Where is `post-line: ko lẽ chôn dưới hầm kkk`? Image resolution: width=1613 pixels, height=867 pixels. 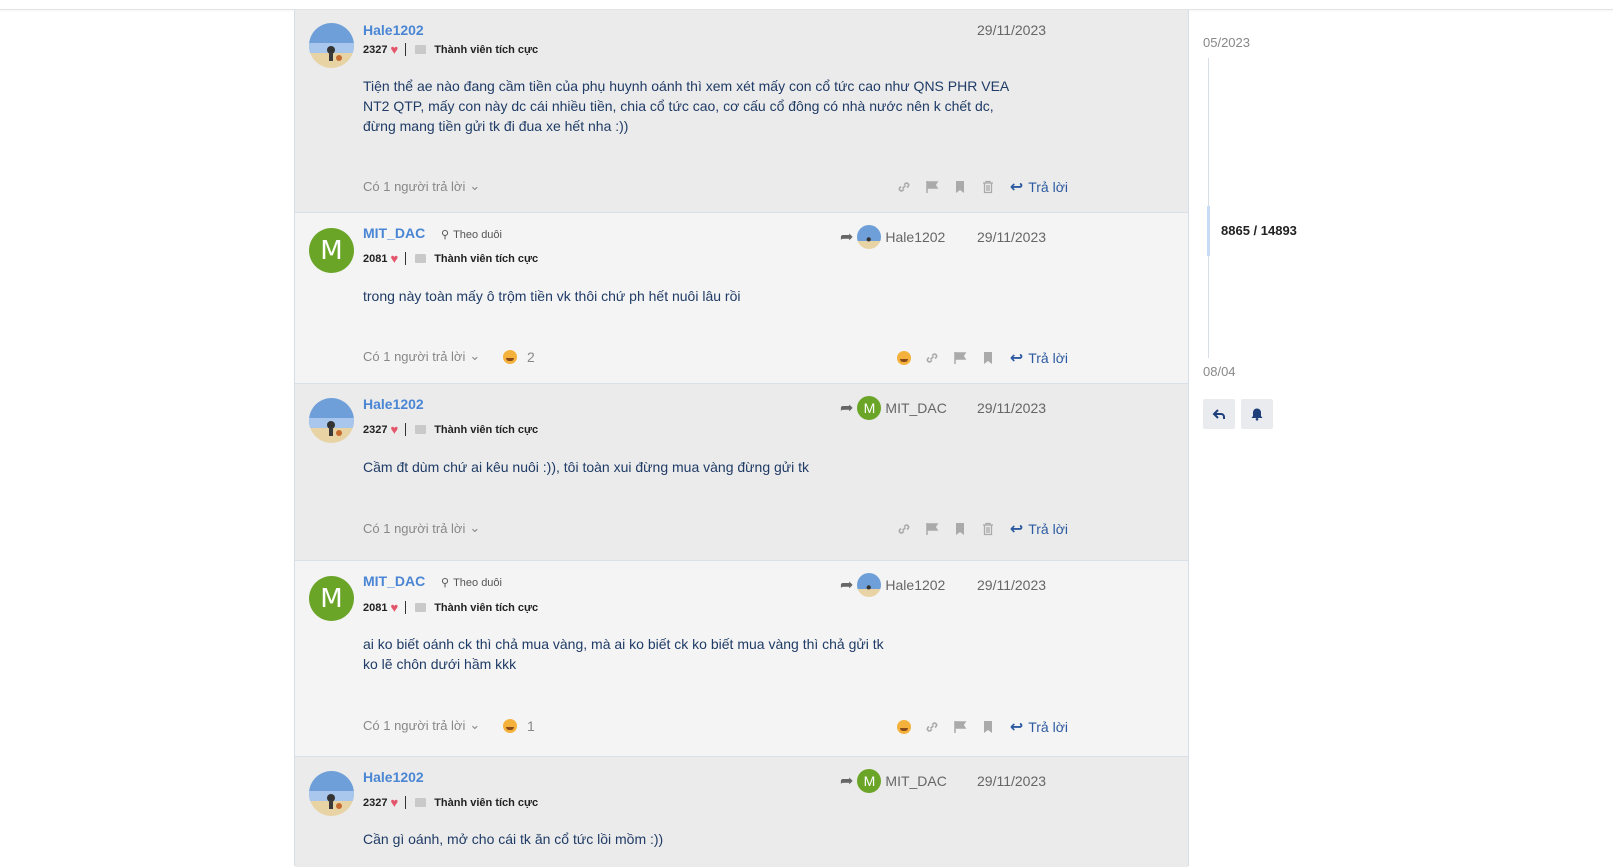 post-line: ko lẽ chôn dưới hầm kkk is located at coordinates (440, 664).